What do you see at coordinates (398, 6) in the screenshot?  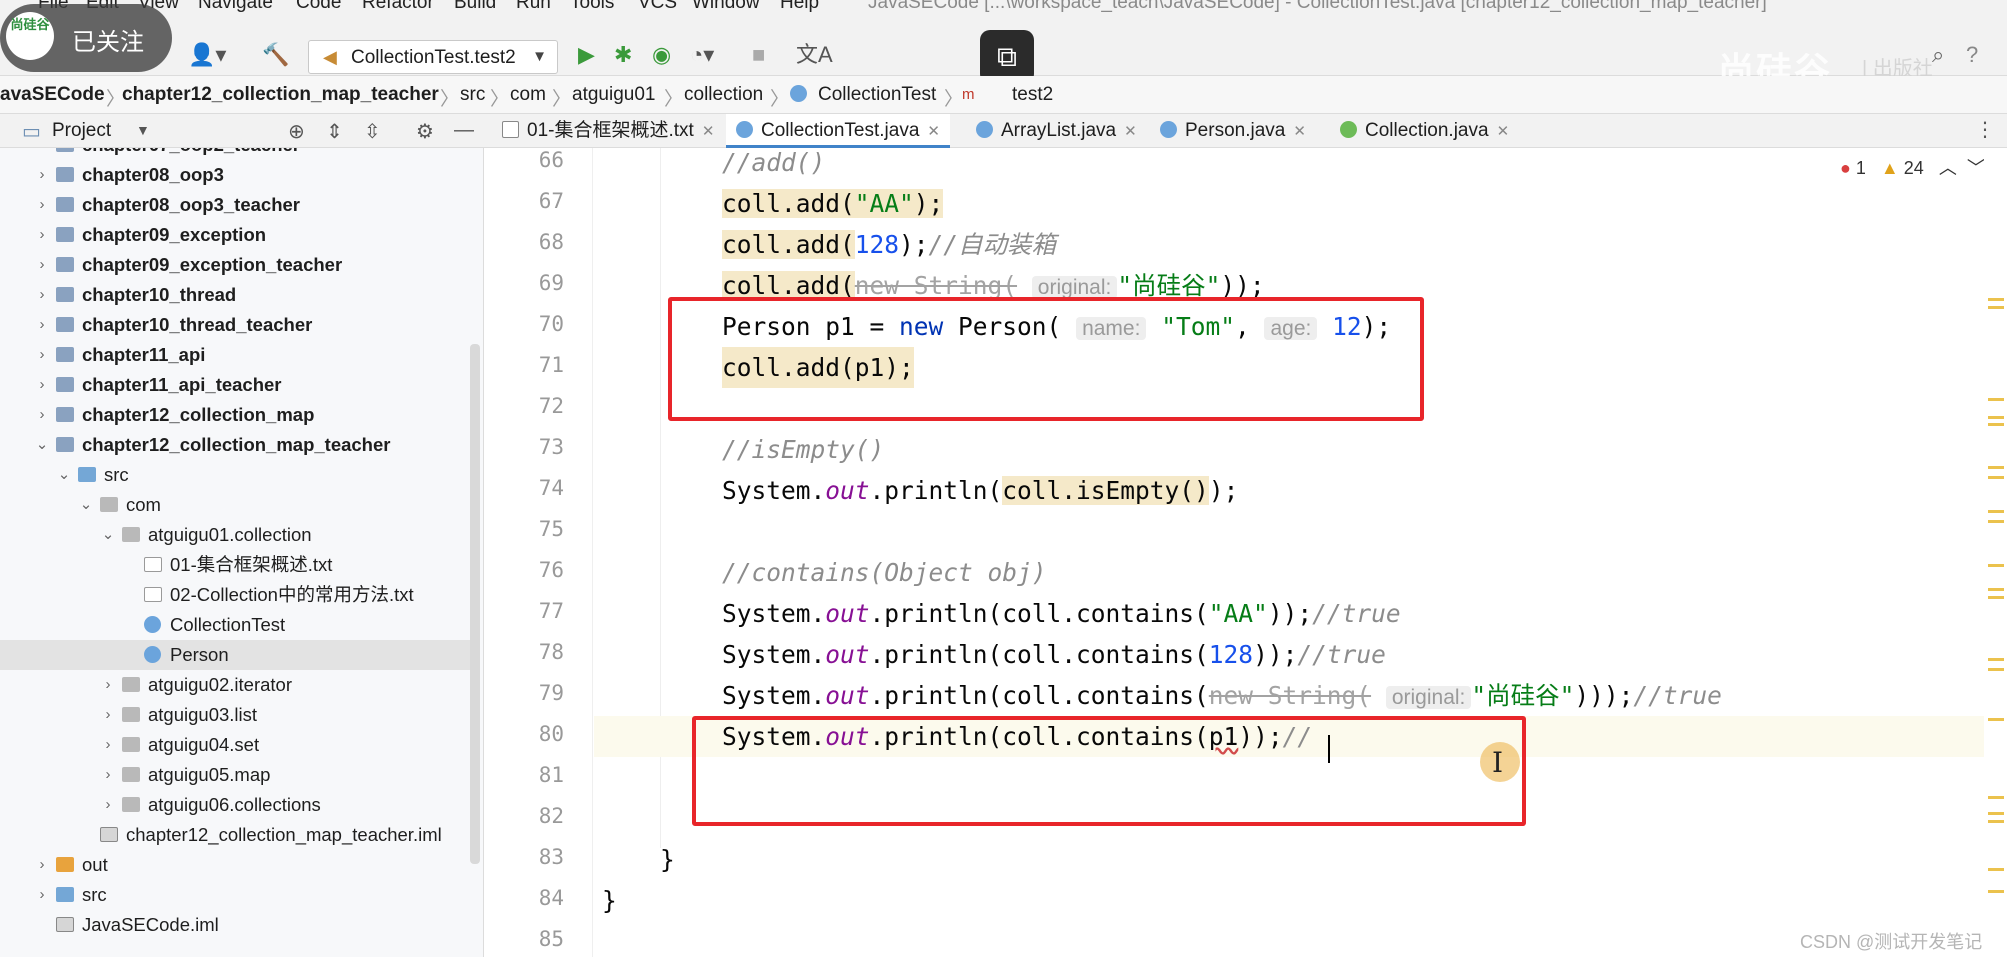 I see `menu-refactor: Refactor` at bounding box center [398, 6].